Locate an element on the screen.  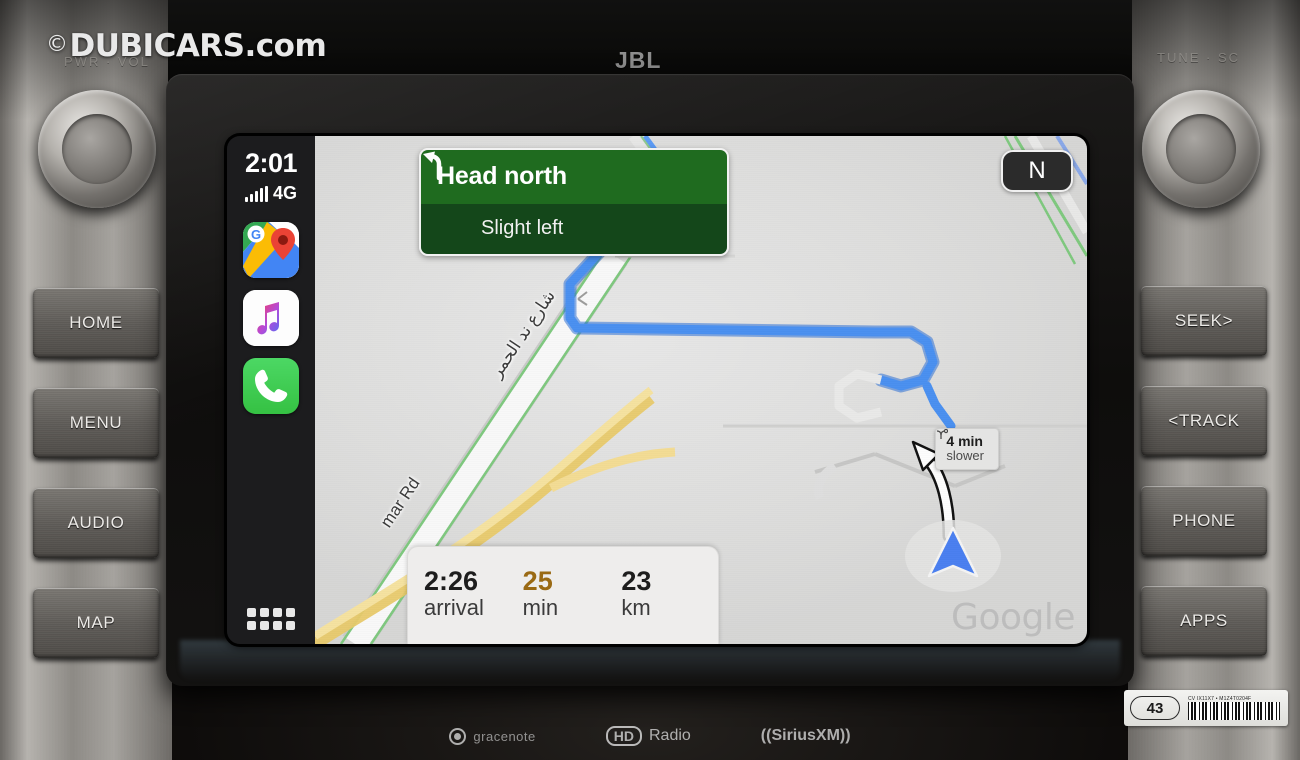
eta-distance-unit: km is located at coordinates (636, 608).